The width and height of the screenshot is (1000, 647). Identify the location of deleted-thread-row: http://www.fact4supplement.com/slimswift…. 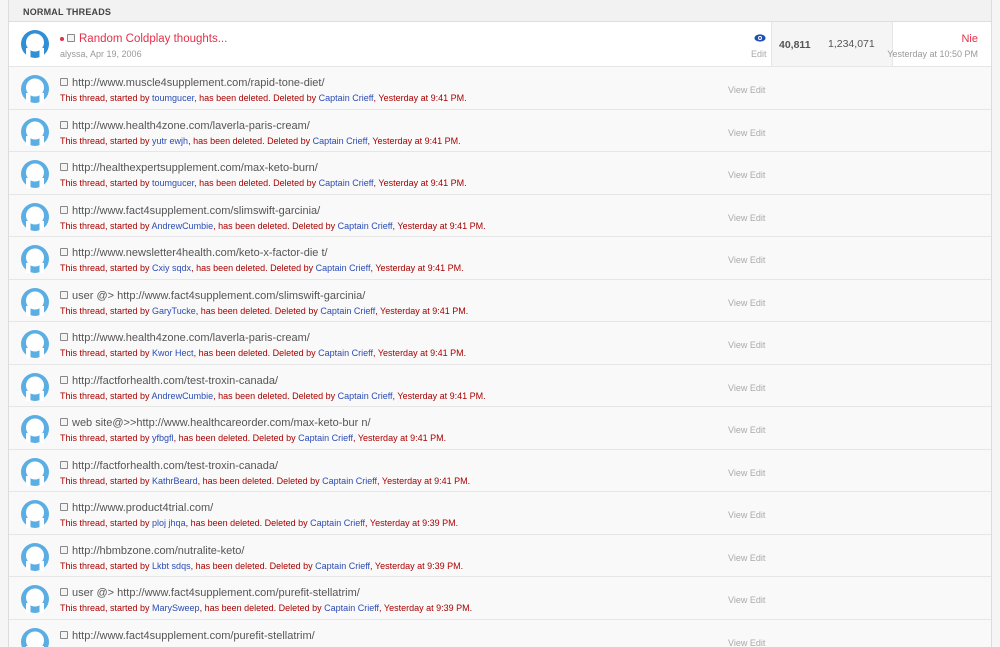
(500, 215).